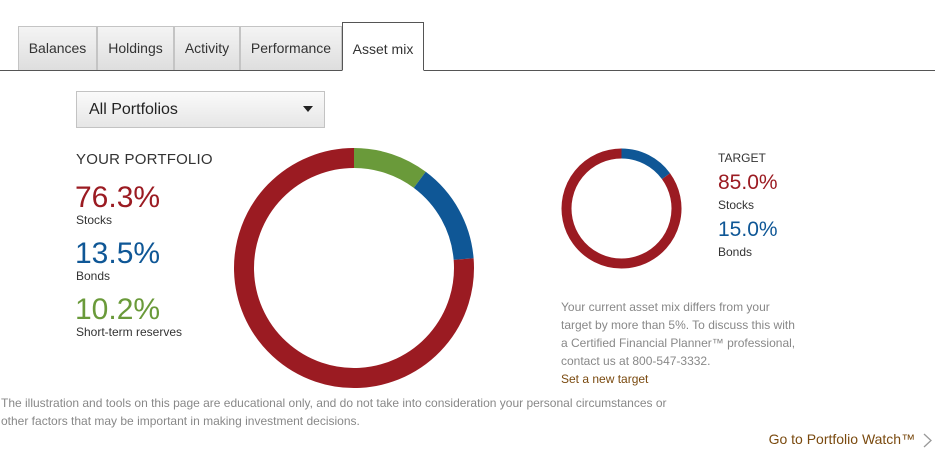 This screenshot has height=464, width=935. What do you see at coordinates (291, 48) in the screenshot?
I see `tab-performance: Performance` at bounding box center [291, 48].